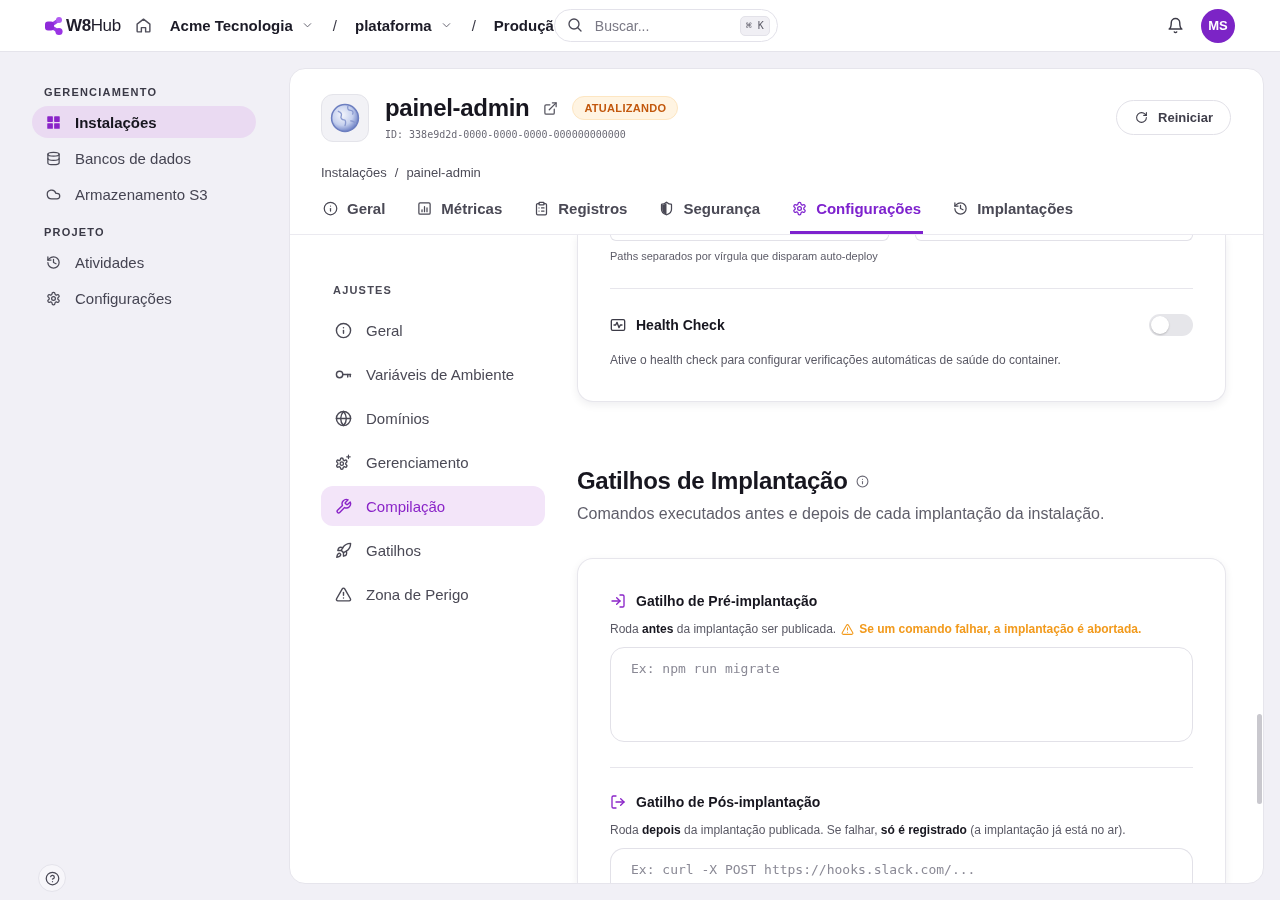  I want to click on section-subtitle: Comandos executados antes e depois de cada implantação da instalação., so click(841, 514).